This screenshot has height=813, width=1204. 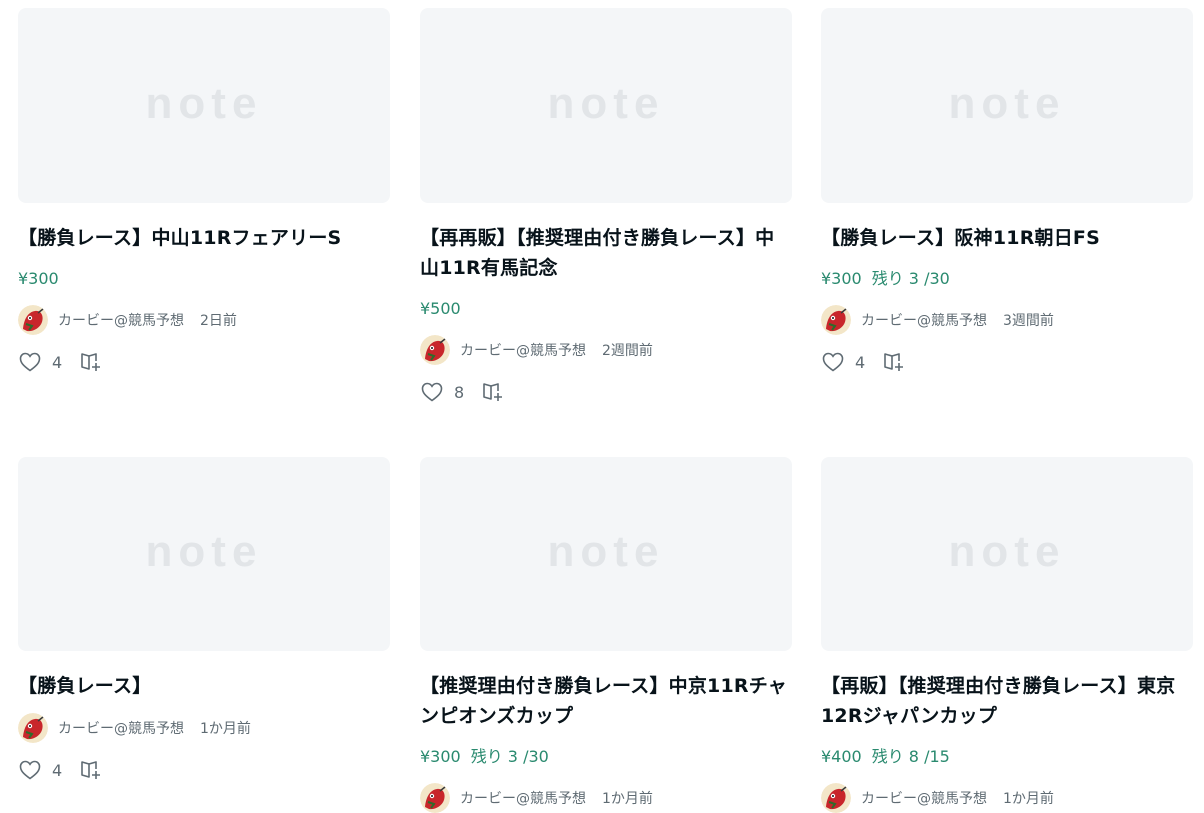 I want to click on price-row: ¥300, so click(x=204, y=279).